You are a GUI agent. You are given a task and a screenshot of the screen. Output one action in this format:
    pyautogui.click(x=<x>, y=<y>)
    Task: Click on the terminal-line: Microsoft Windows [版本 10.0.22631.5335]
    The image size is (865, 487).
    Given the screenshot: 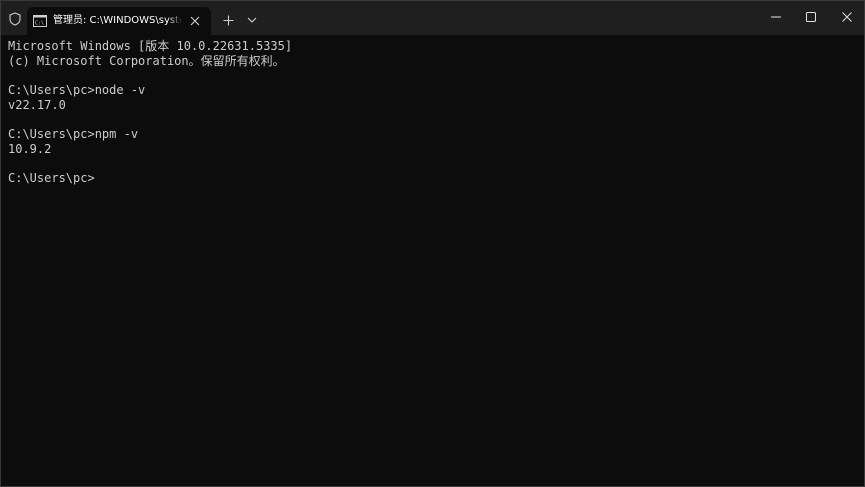 What is the action you would take?
    pyautogui.click(x=150, y=46)
    